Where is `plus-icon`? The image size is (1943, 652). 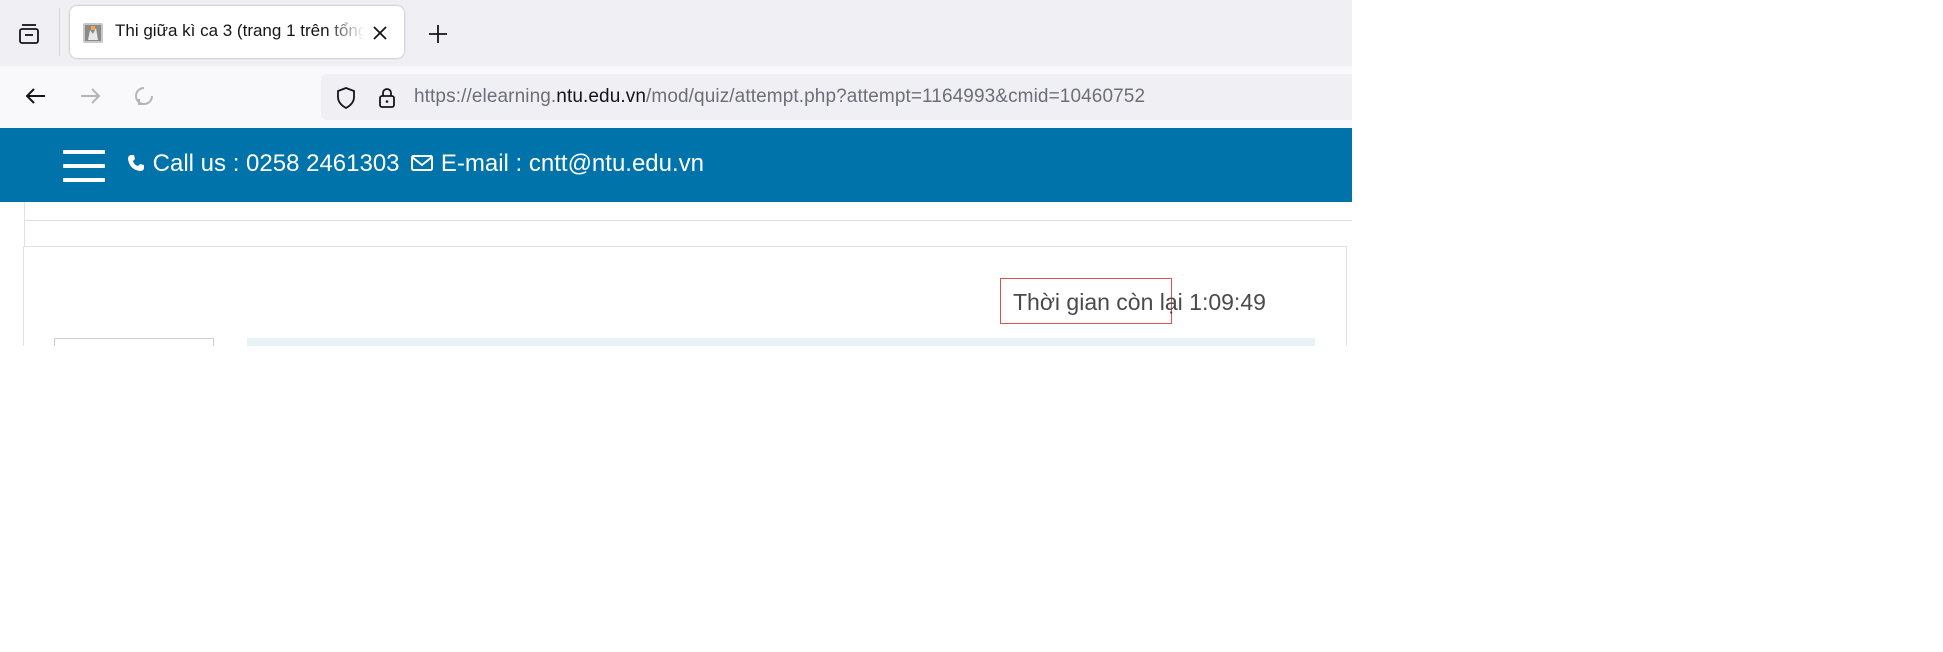
plus-icon is located at coordinates (438, 34).